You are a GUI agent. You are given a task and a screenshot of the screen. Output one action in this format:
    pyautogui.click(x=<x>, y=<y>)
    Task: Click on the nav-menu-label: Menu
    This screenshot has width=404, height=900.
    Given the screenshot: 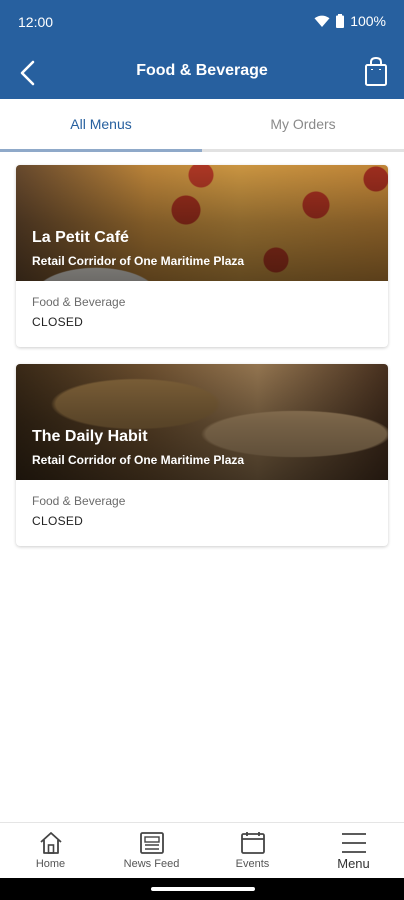 What is the action you would take?
    pyautogui.click(x=353, y=863)
    